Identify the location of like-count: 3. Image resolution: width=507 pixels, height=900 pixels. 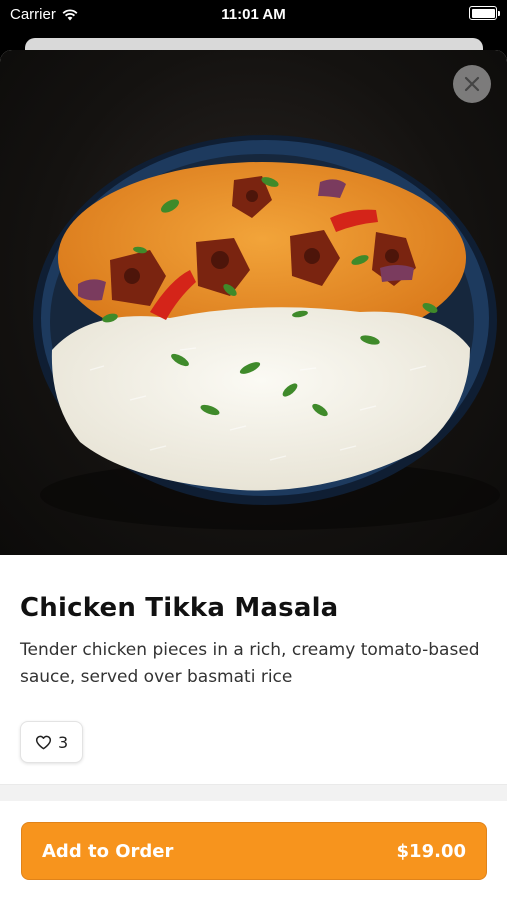
(63, 742).